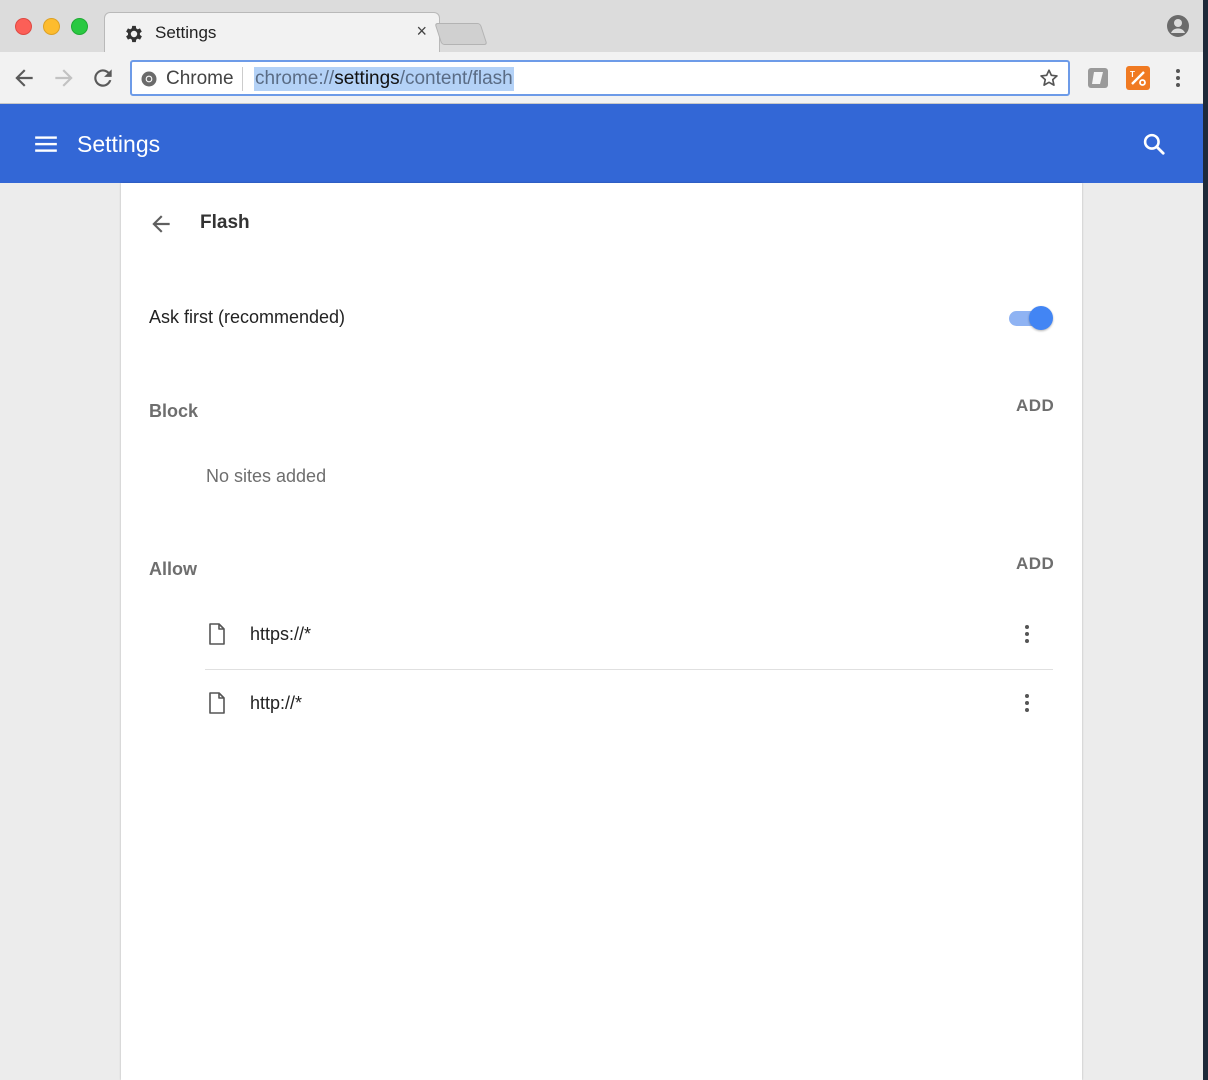  I want to click on tab-settings: Settings ×, so click(272, 32).